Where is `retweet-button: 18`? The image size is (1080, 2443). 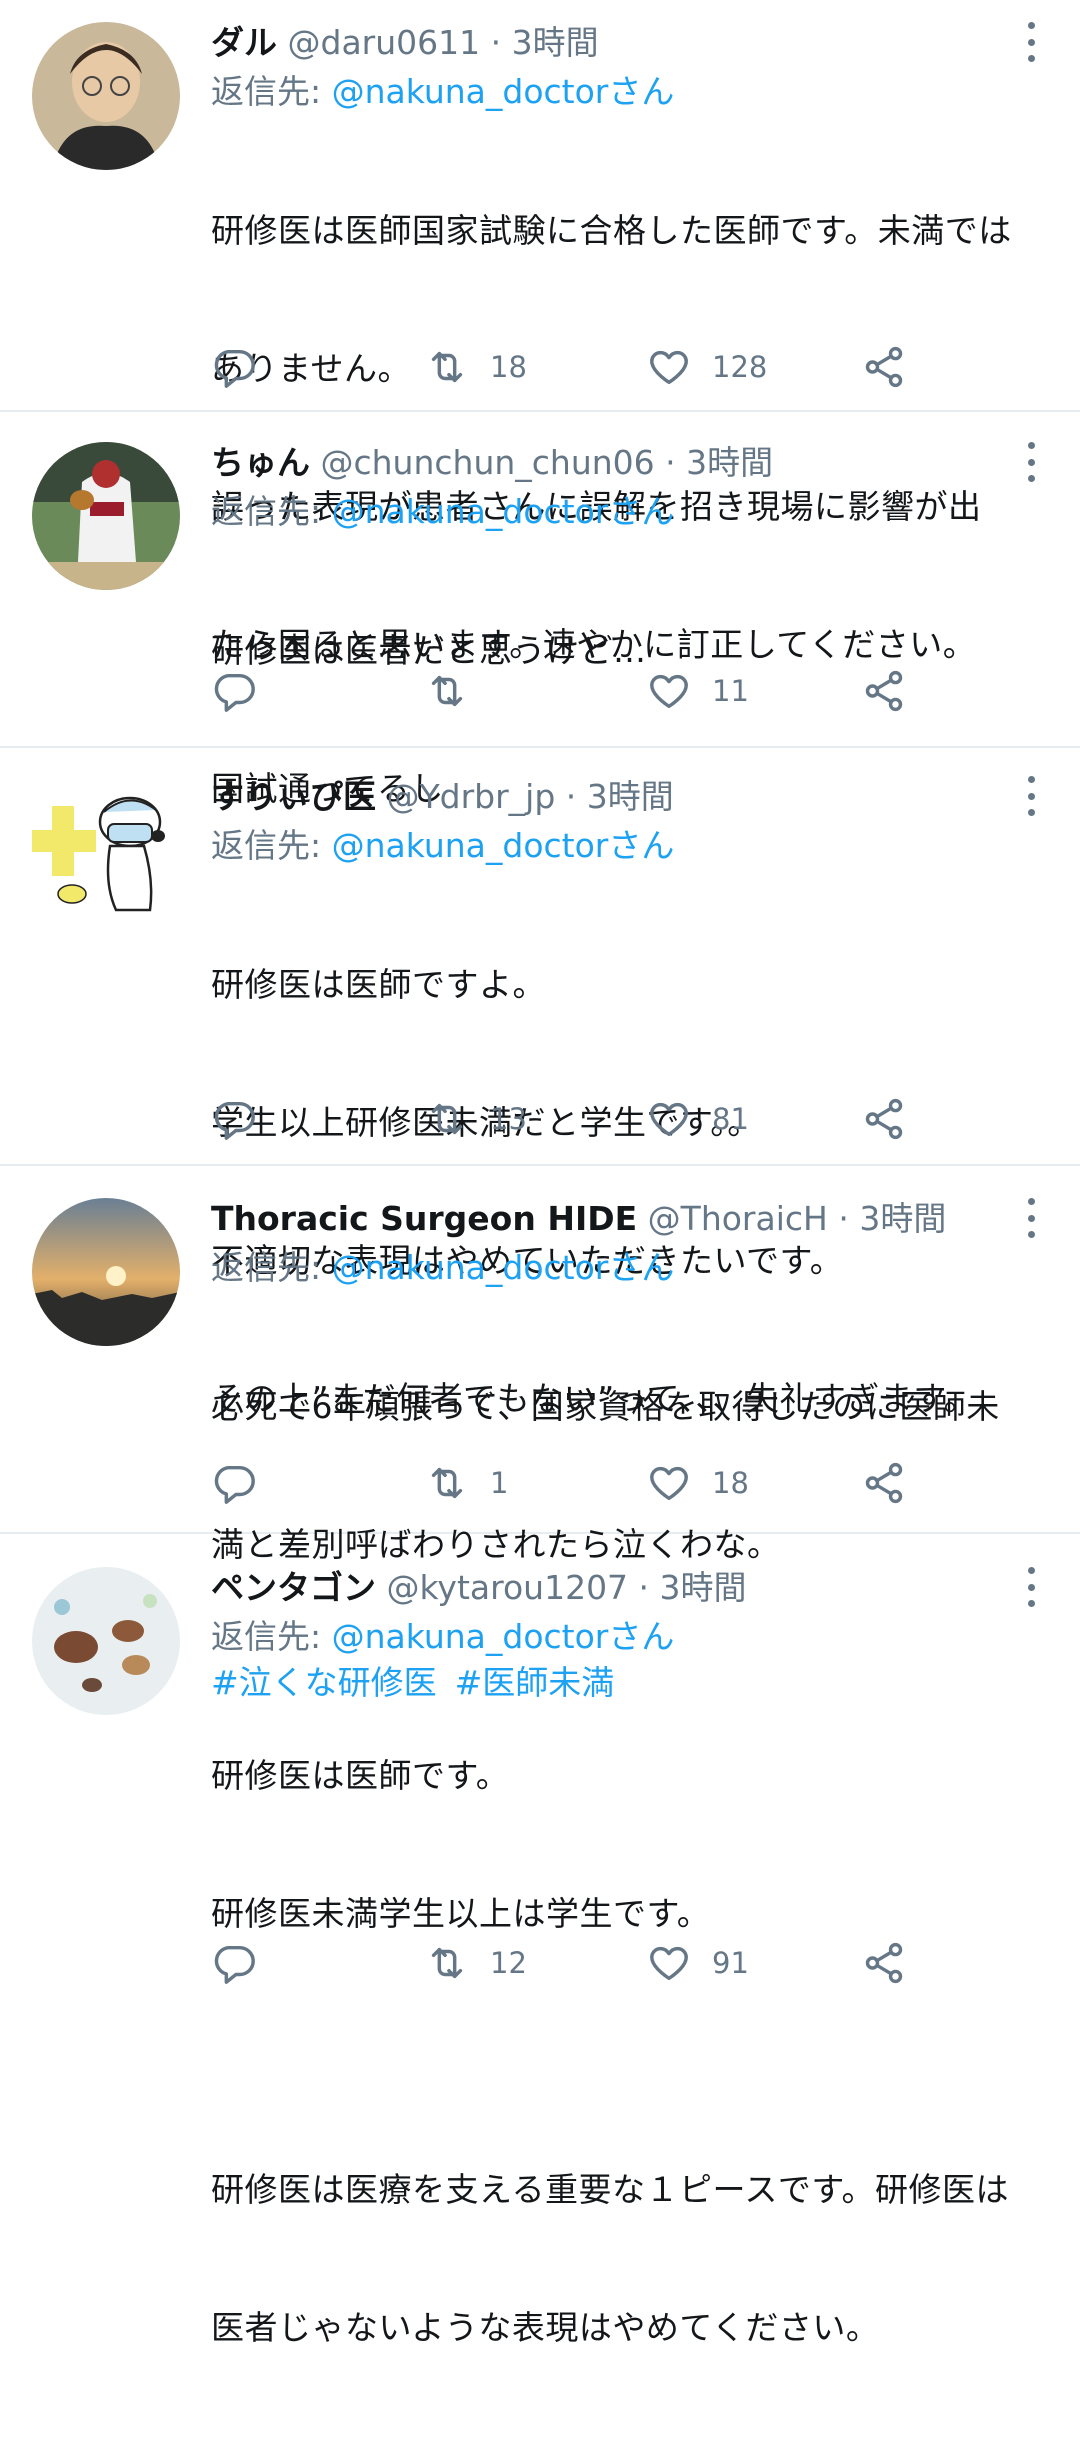
retweet-button: 18 is located at coordinates (475, 367).